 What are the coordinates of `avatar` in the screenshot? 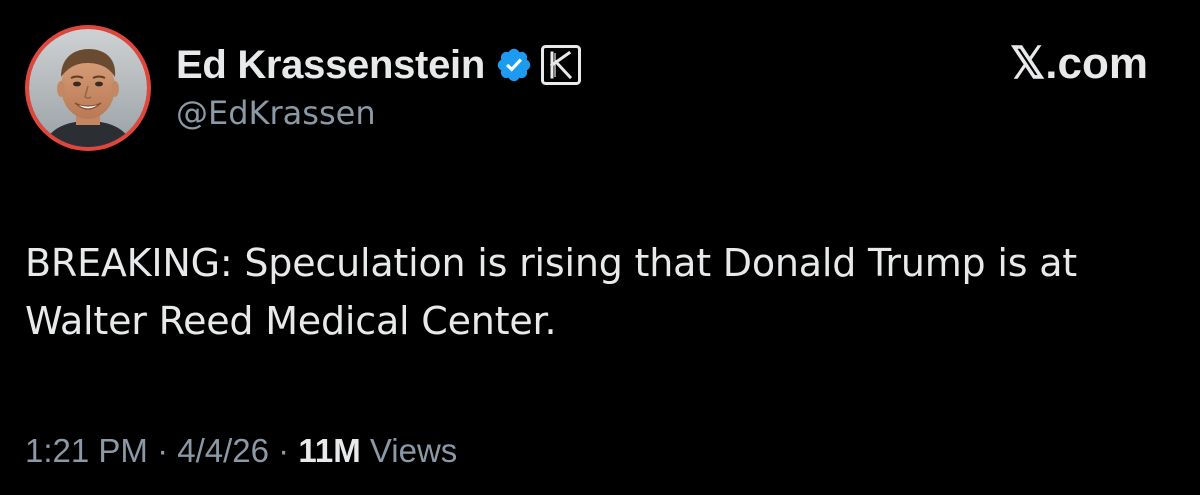 It's located at (88, 88).